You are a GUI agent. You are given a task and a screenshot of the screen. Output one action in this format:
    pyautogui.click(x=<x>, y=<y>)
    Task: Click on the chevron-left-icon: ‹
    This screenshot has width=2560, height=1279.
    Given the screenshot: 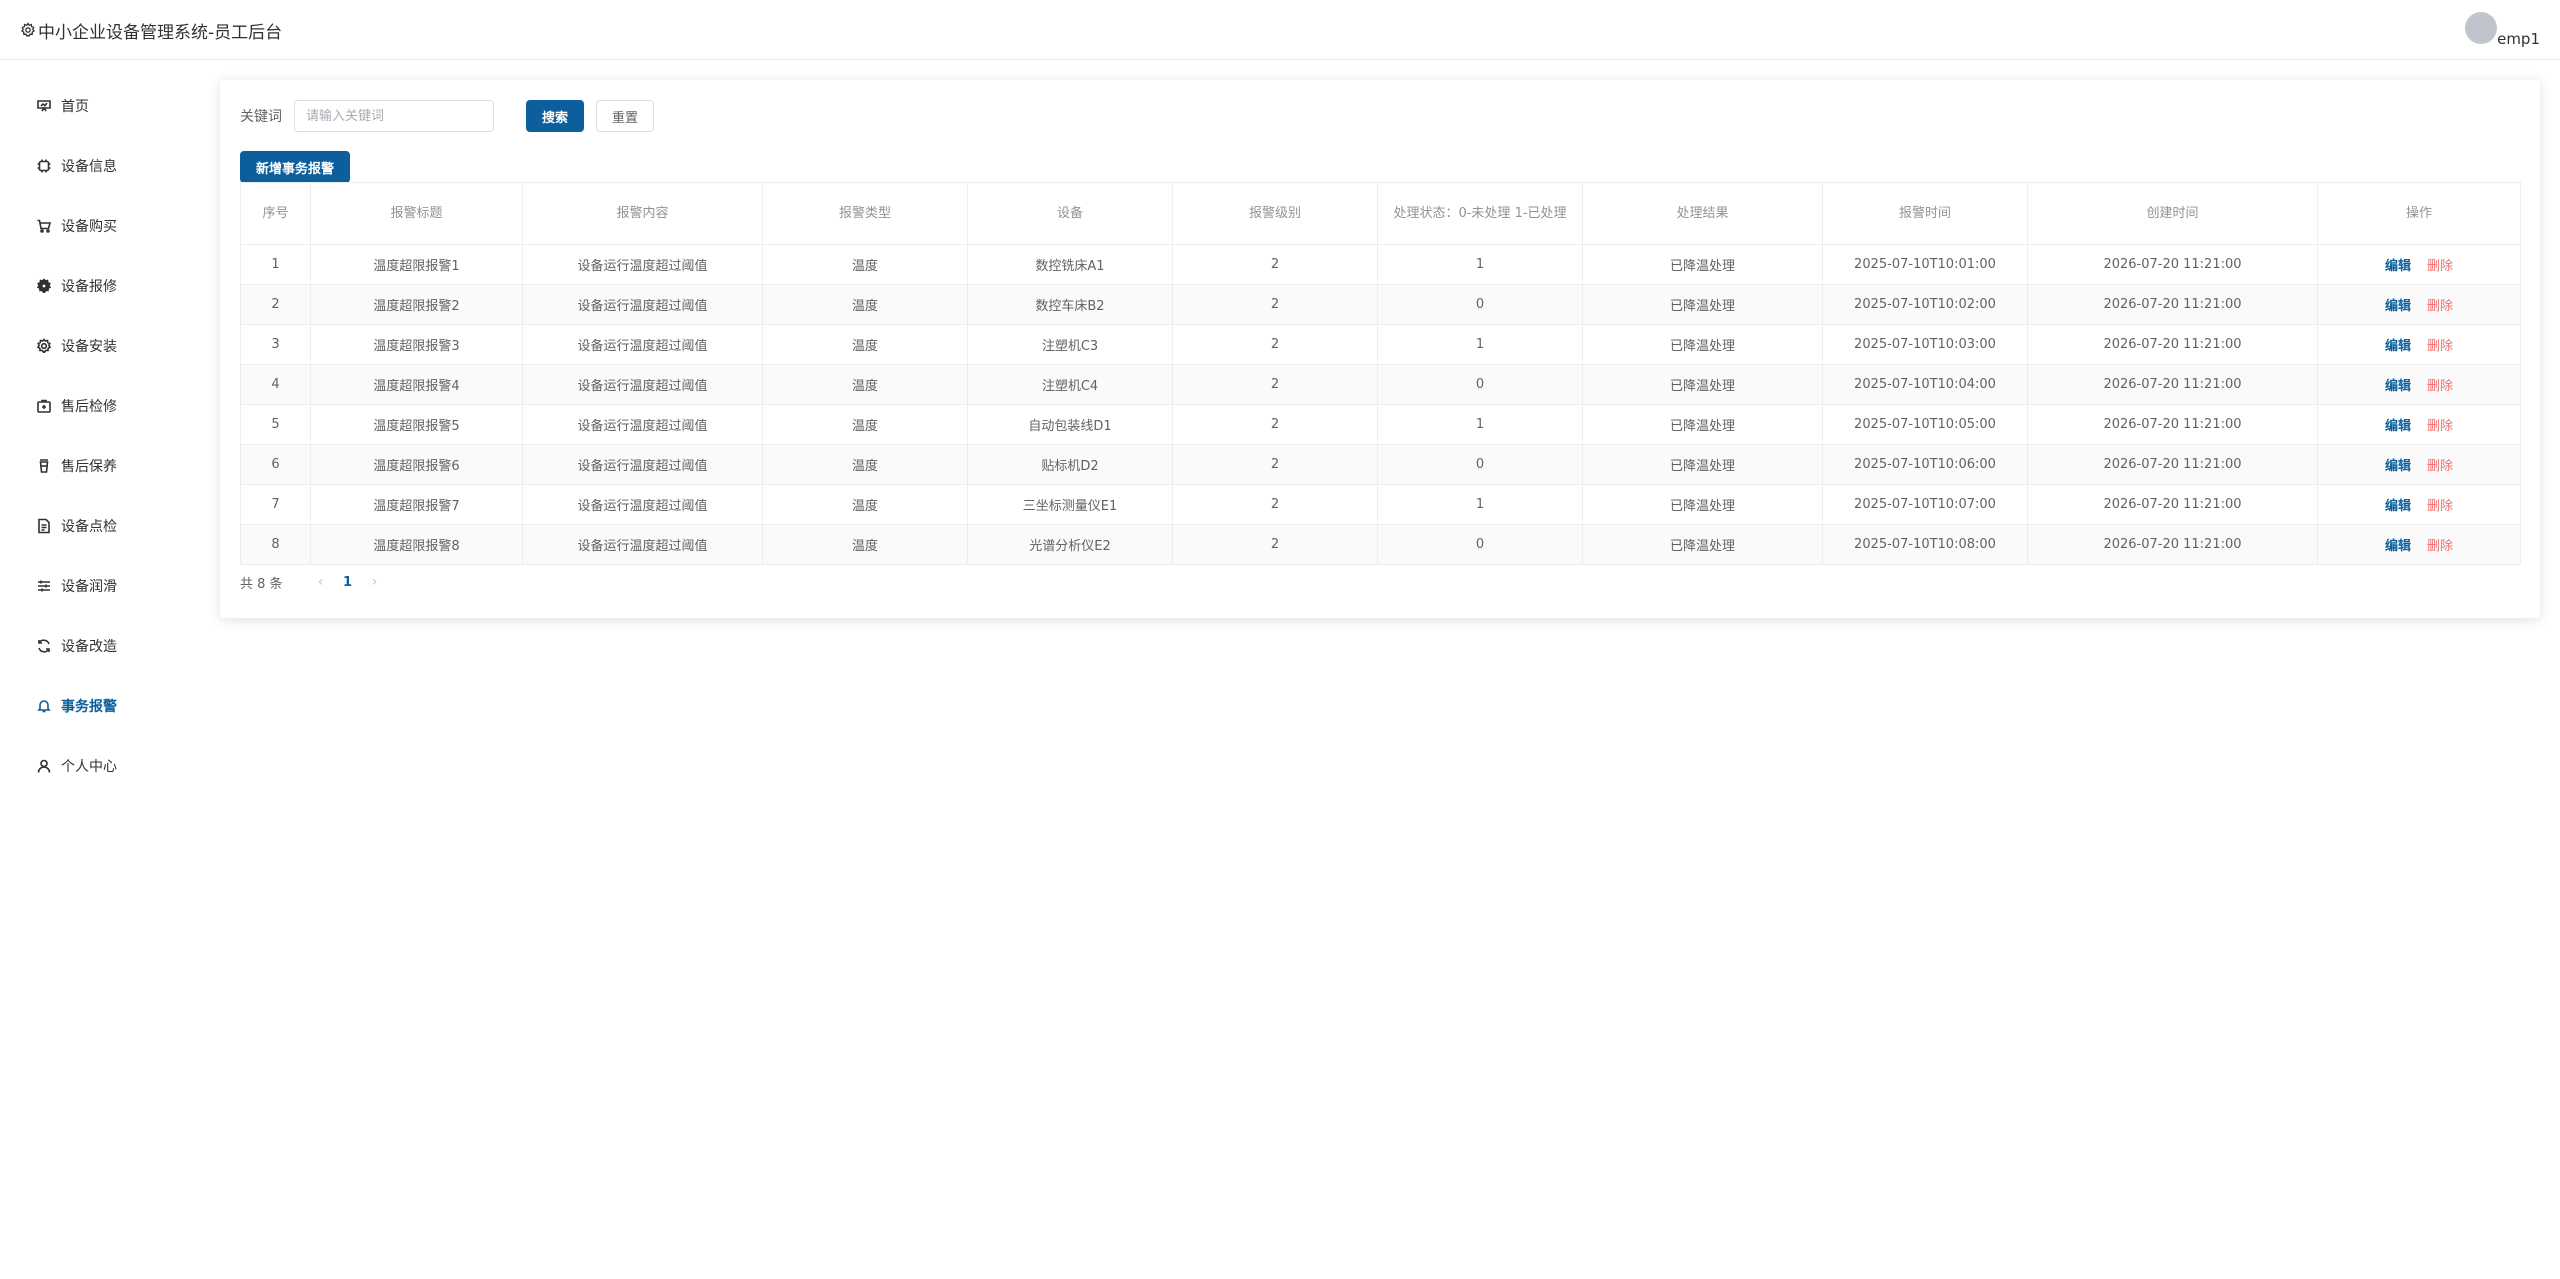 What is the action you would take?
    pyautogui.click(x=321, y=582)
    